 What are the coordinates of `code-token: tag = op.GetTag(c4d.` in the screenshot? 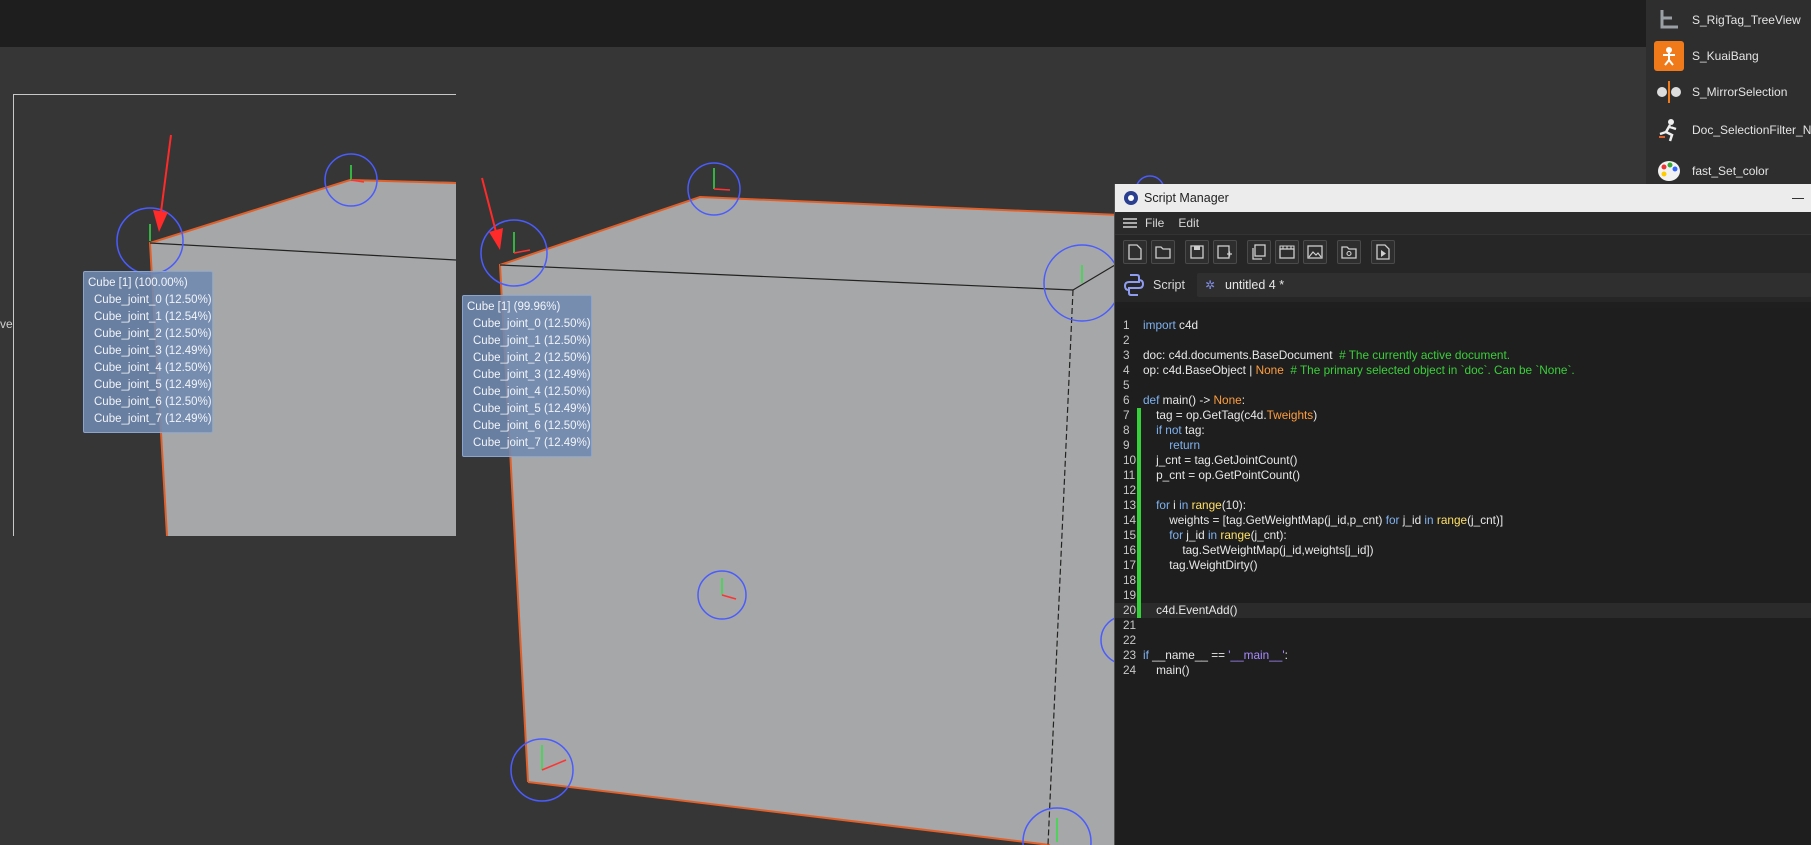 It's located at (1205, 415).